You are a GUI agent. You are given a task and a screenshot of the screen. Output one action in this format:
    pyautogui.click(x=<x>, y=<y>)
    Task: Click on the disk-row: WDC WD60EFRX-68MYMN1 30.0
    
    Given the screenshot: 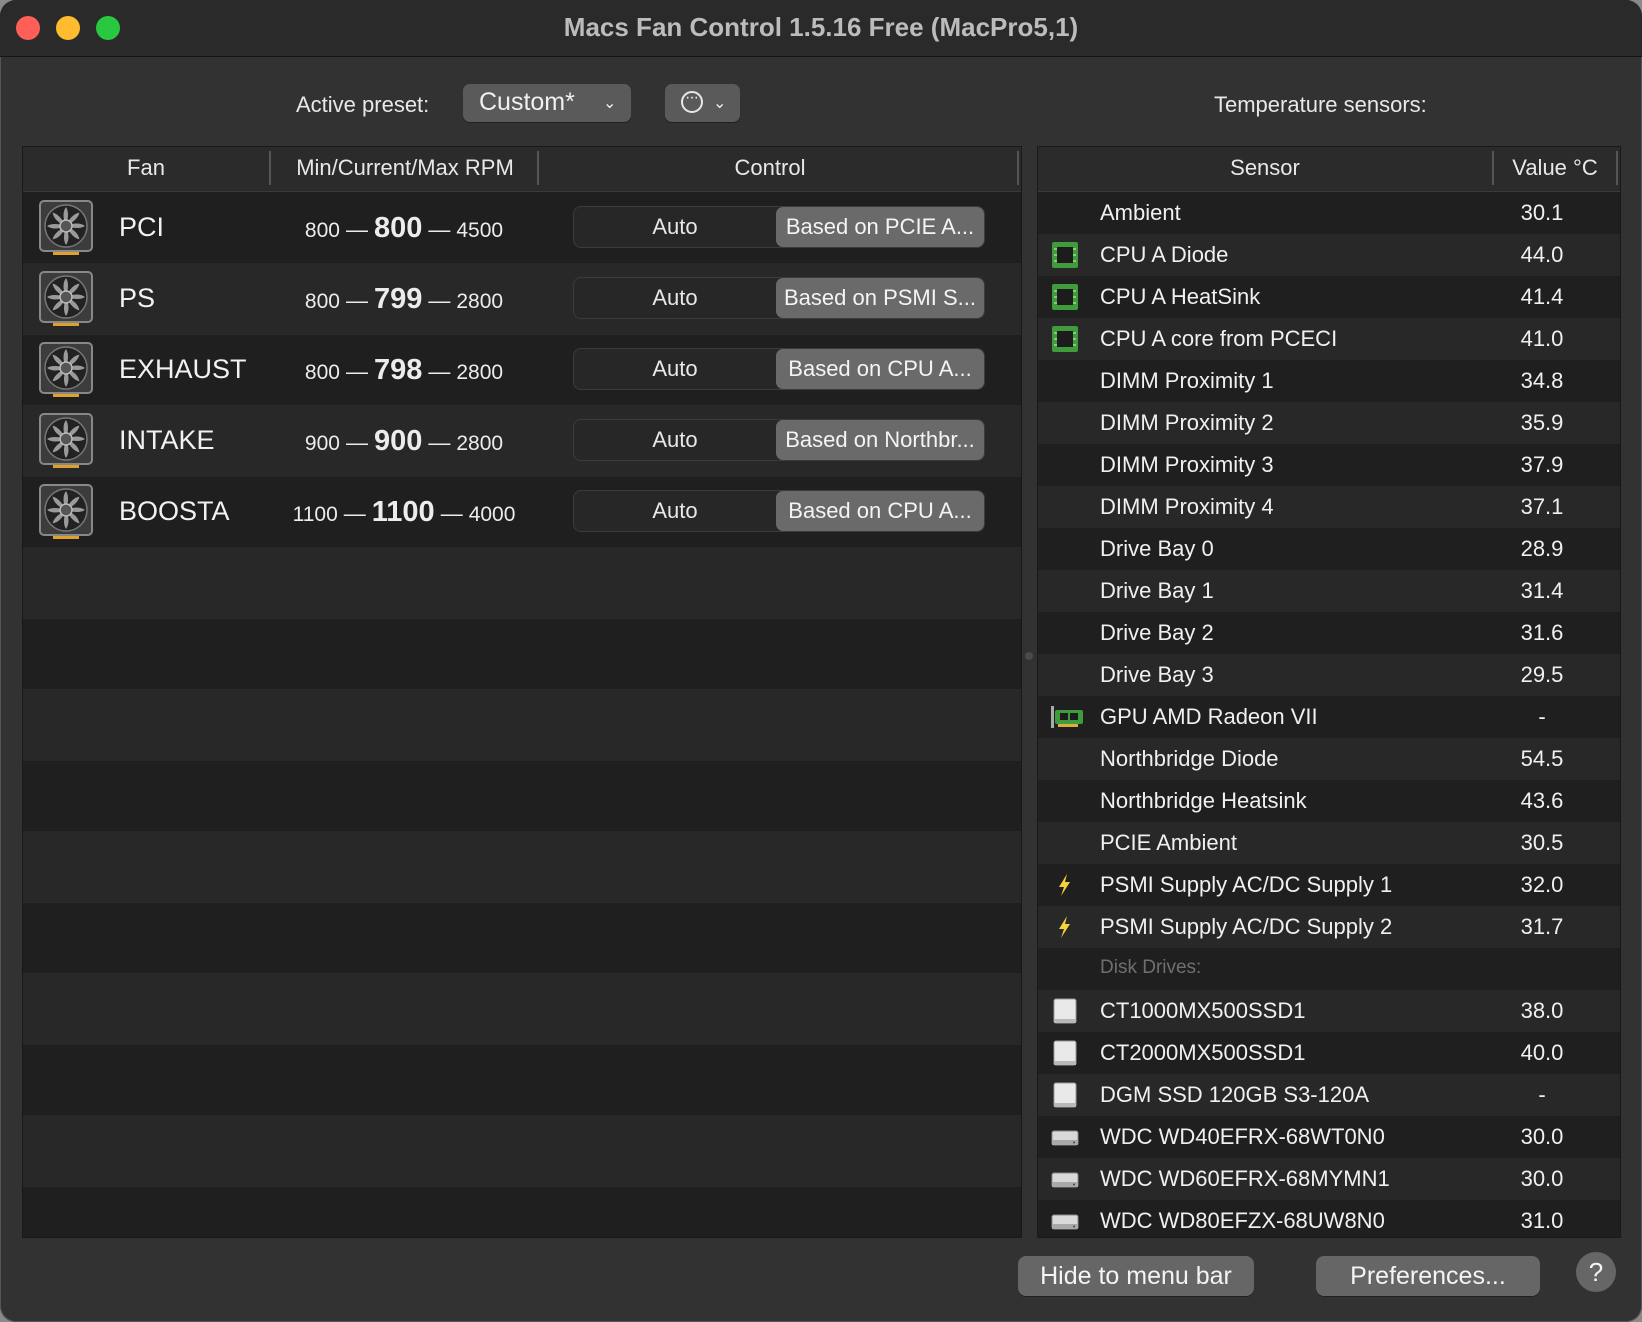 What is the action you would take?
    pyautogui.click(x=1329, y=1179)
    